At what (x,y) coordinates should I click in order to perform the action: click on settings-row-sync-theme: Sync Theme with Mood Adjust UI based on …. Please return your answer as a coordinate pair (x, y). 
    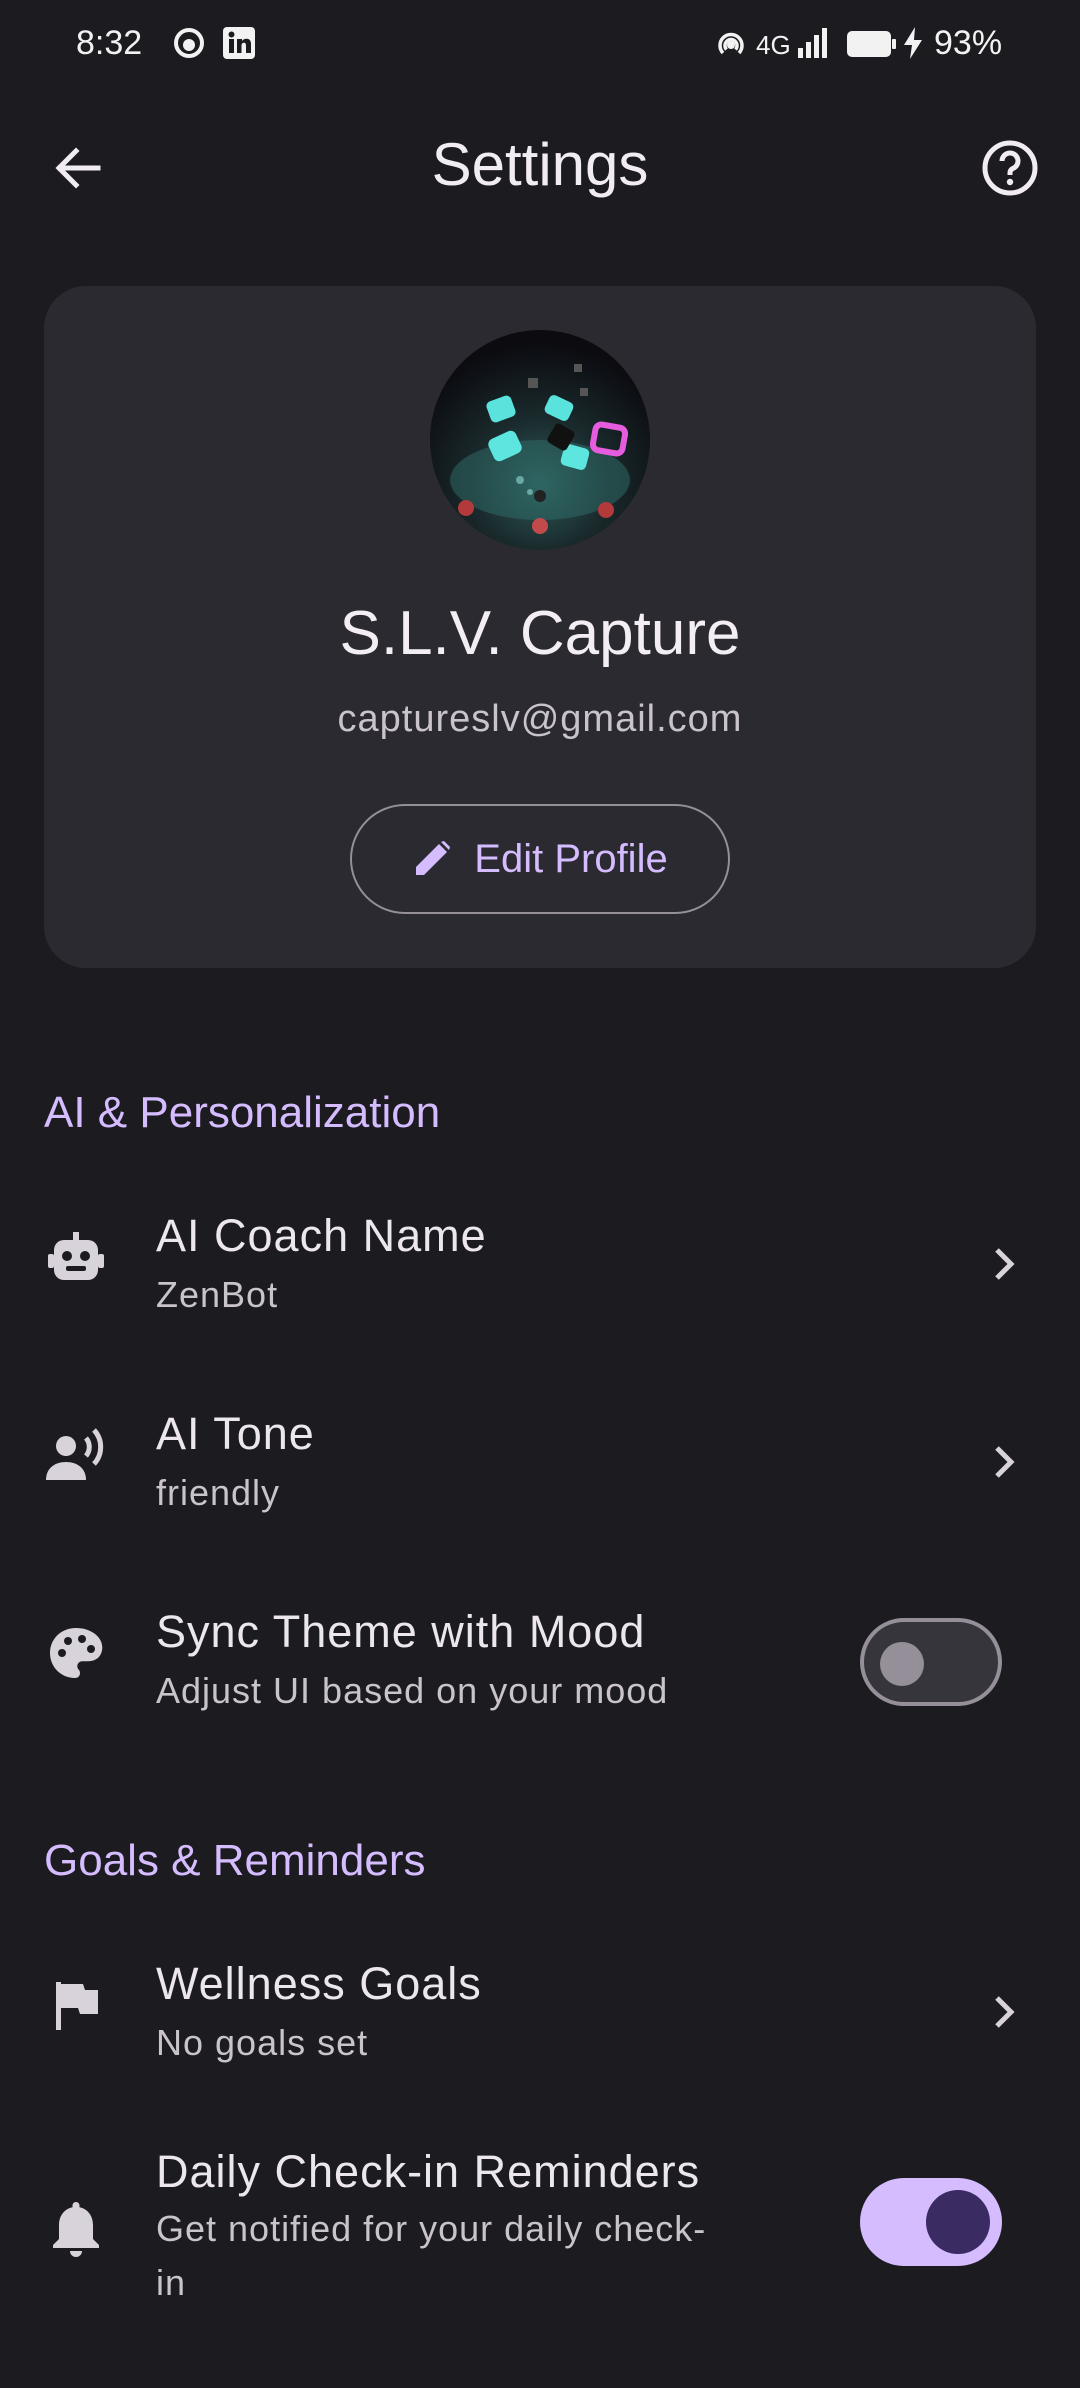
    Looking at the image, I should click on (540, 1661).